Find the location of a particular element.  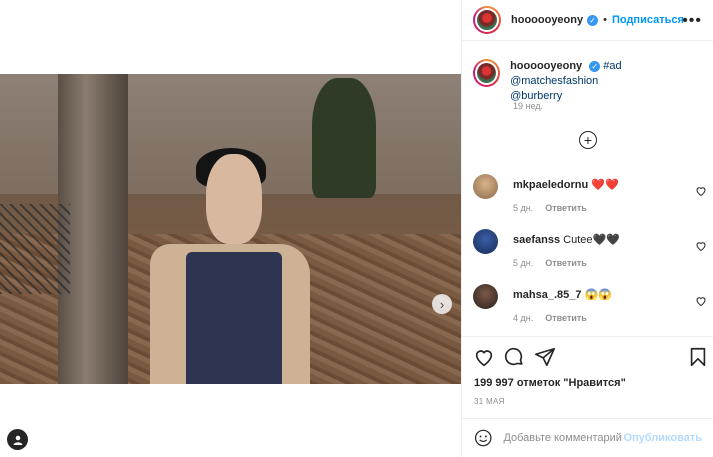

comment-input is located at coordinates (563, 438).